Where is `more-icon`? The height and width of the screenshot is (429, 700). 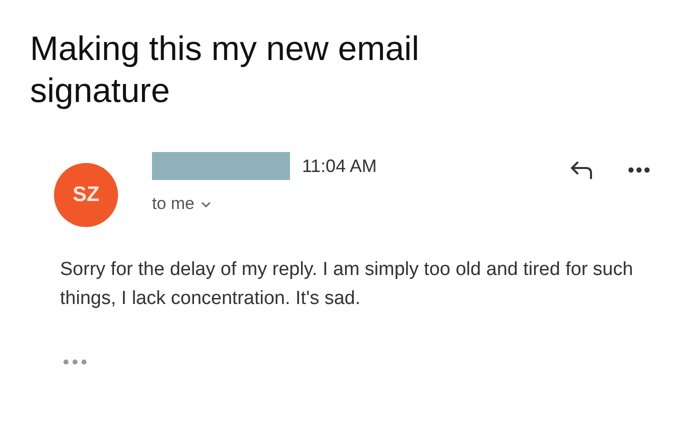
more-icon is located at coordinates (639, 170).